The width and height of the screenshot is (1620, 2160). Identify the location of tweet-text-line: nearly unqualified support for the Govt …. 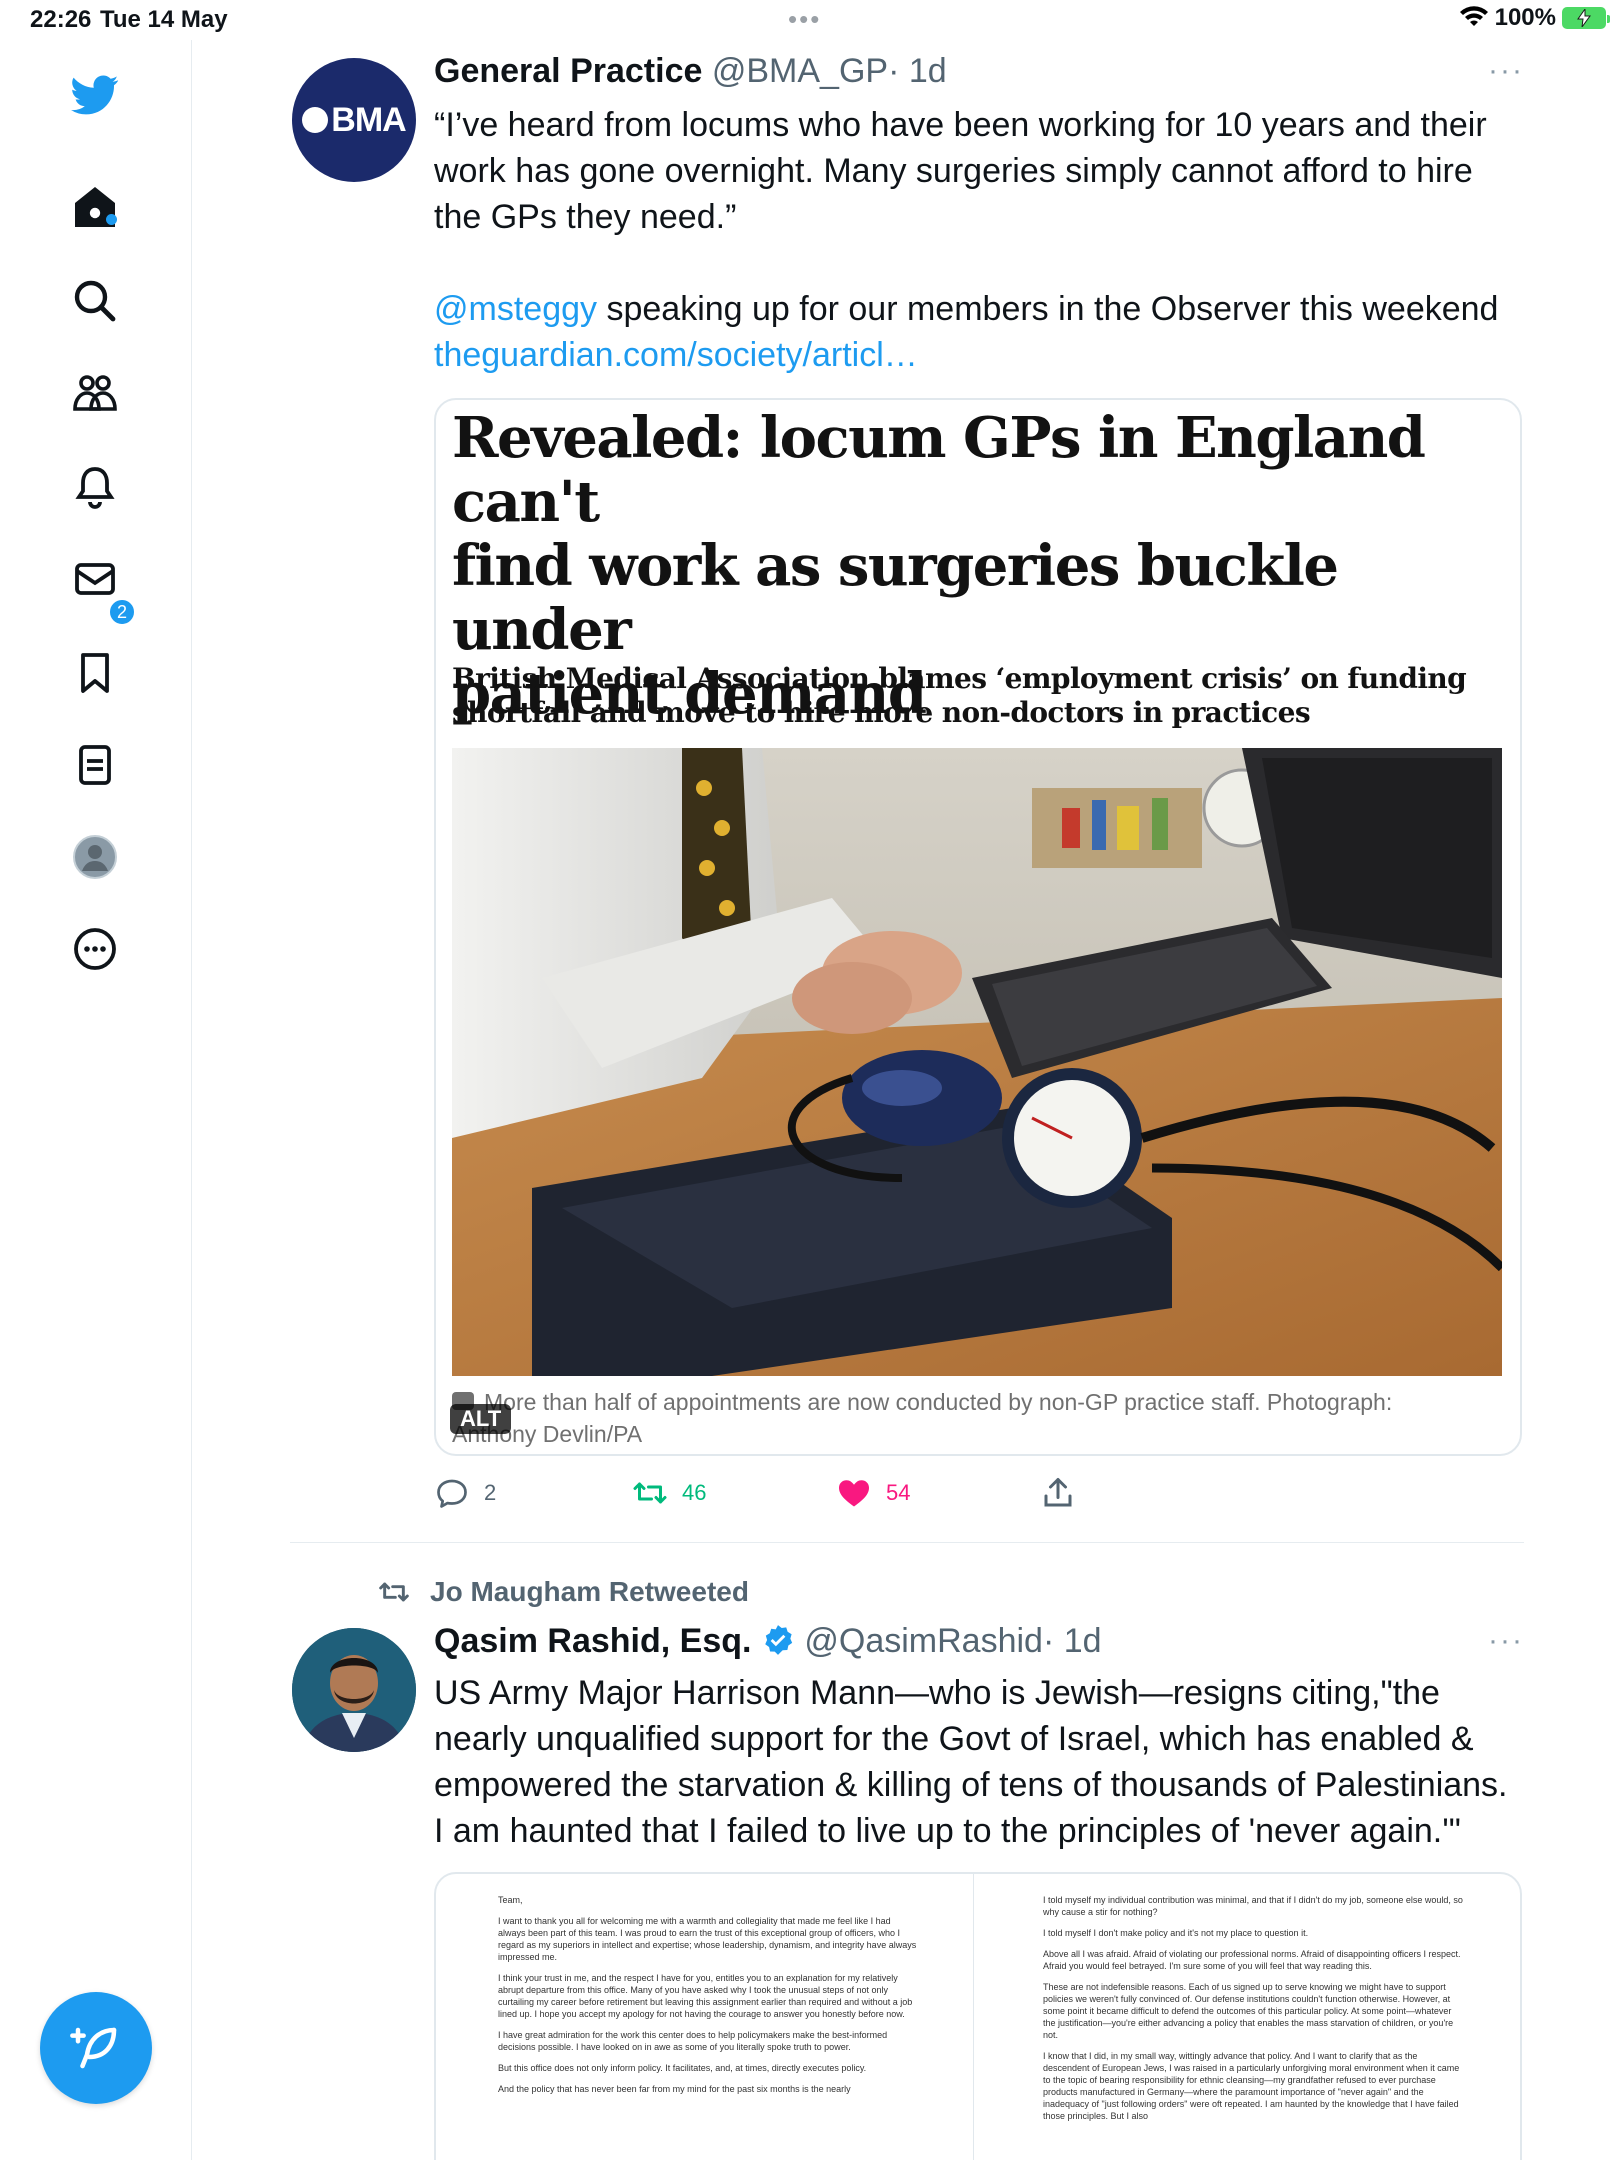
(954, 1739).